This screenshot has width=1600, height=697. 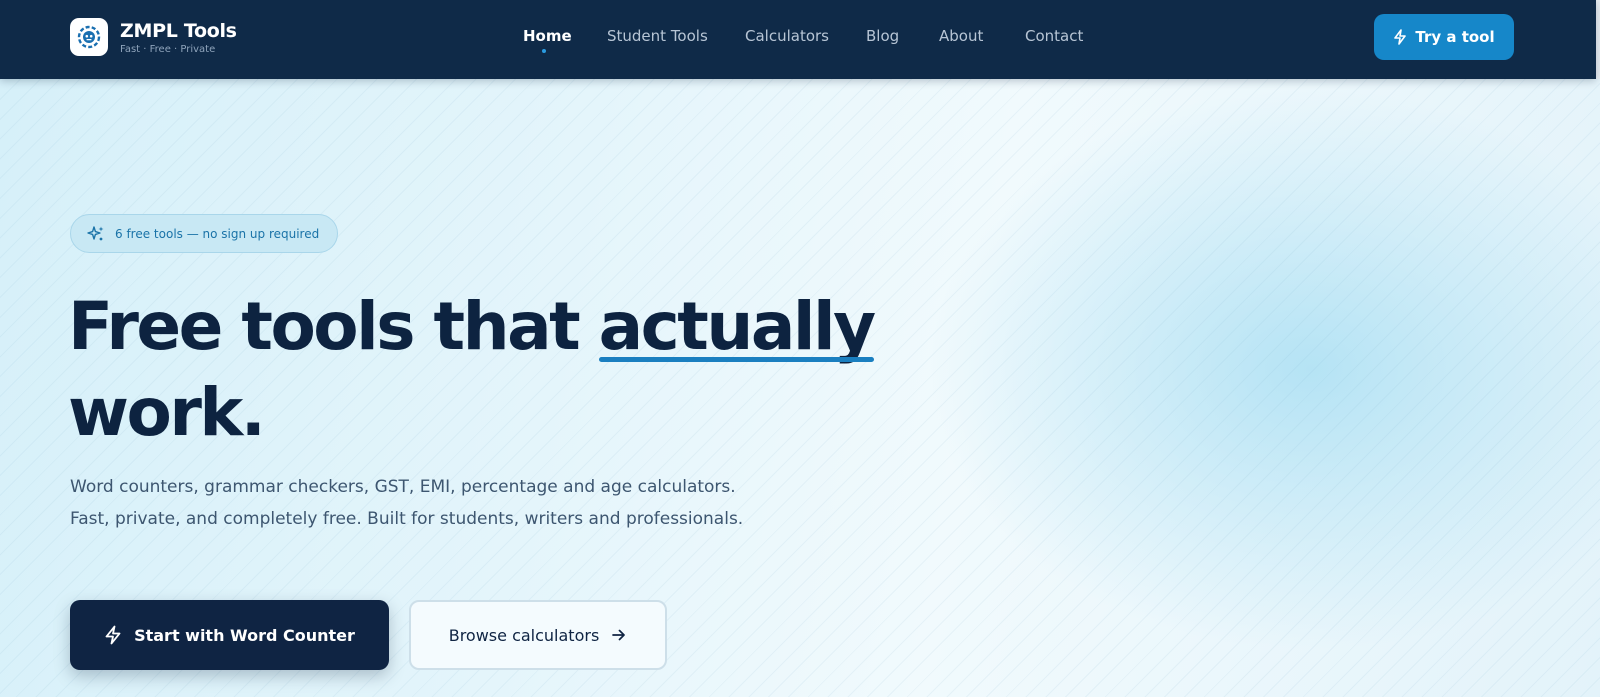 I want to click on active-indicator, so click(x=544, y=51).